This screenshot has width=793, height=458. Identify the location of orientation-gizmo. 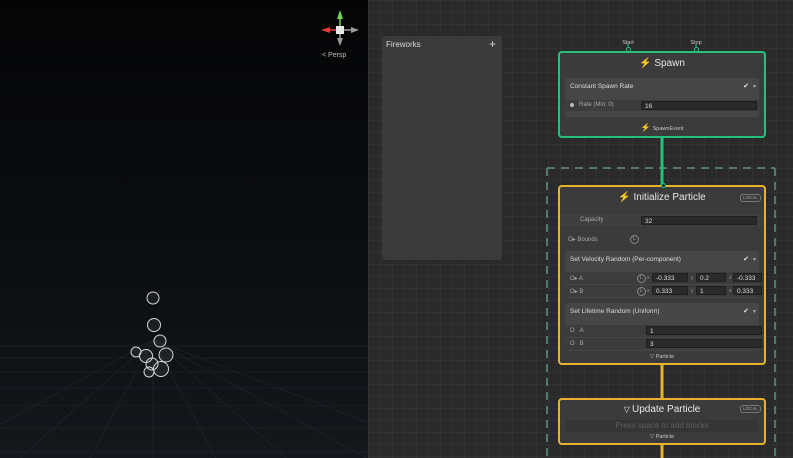
(340, 29).